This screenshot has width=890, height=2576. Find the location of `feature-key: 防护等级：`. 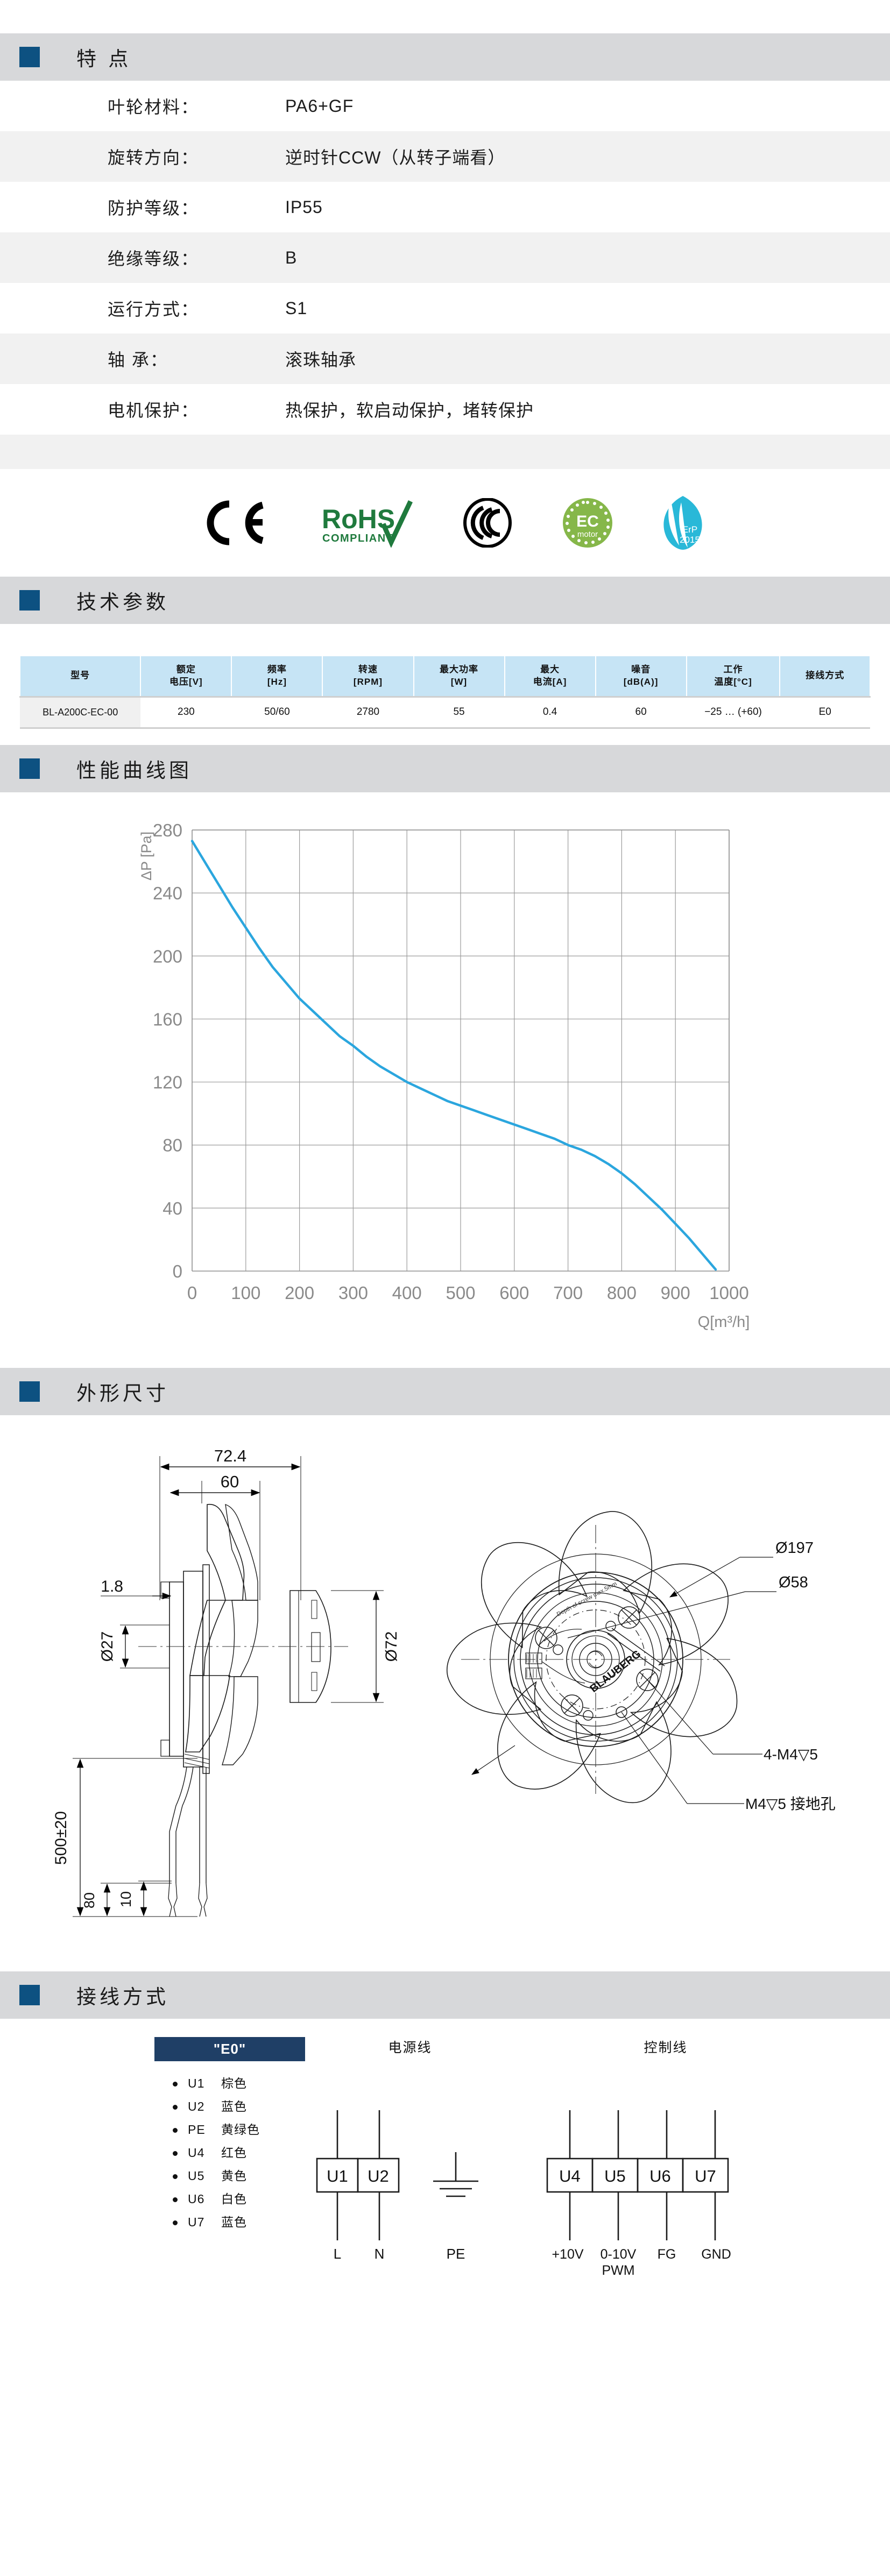

feature-key: 防护等级： is located at coordinates (154, 208).